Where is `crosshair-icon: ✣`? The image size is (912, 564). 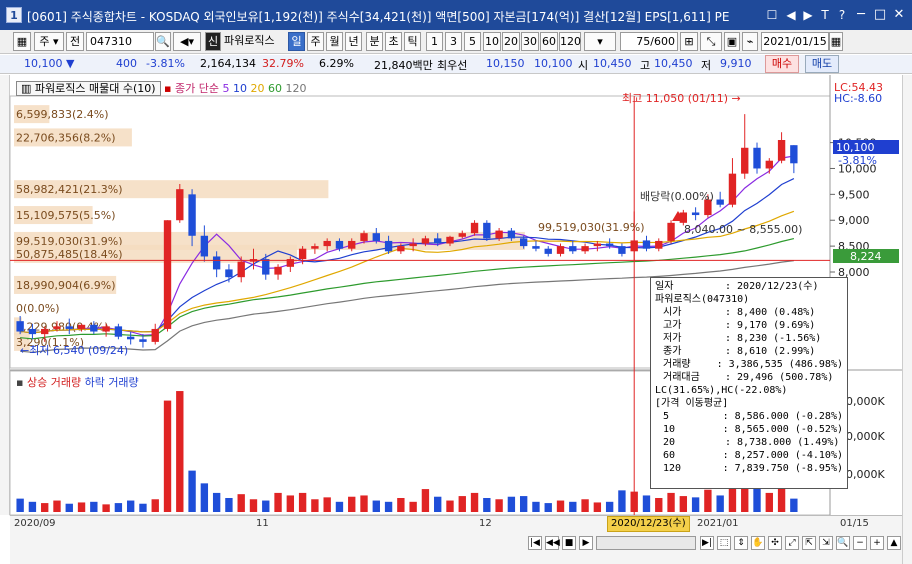
crosshair-icon: ✣ is located at coordinates (775, 543).